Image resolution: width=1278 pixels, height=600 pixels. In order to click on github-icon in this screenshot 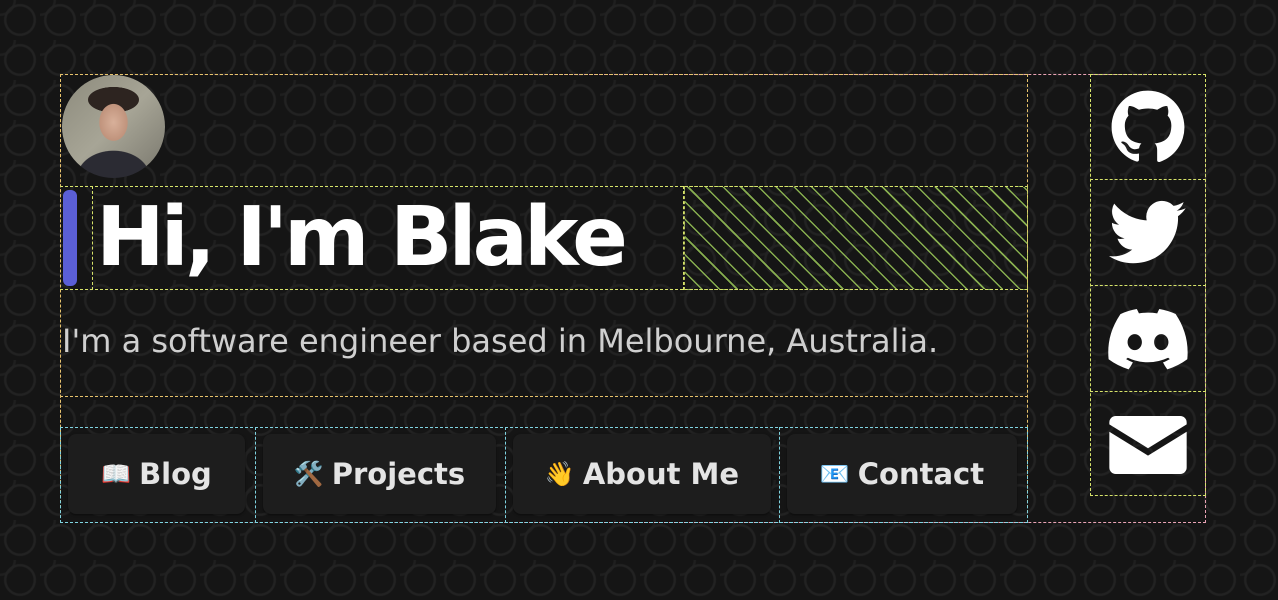, I will do `click(1148, 126)`.